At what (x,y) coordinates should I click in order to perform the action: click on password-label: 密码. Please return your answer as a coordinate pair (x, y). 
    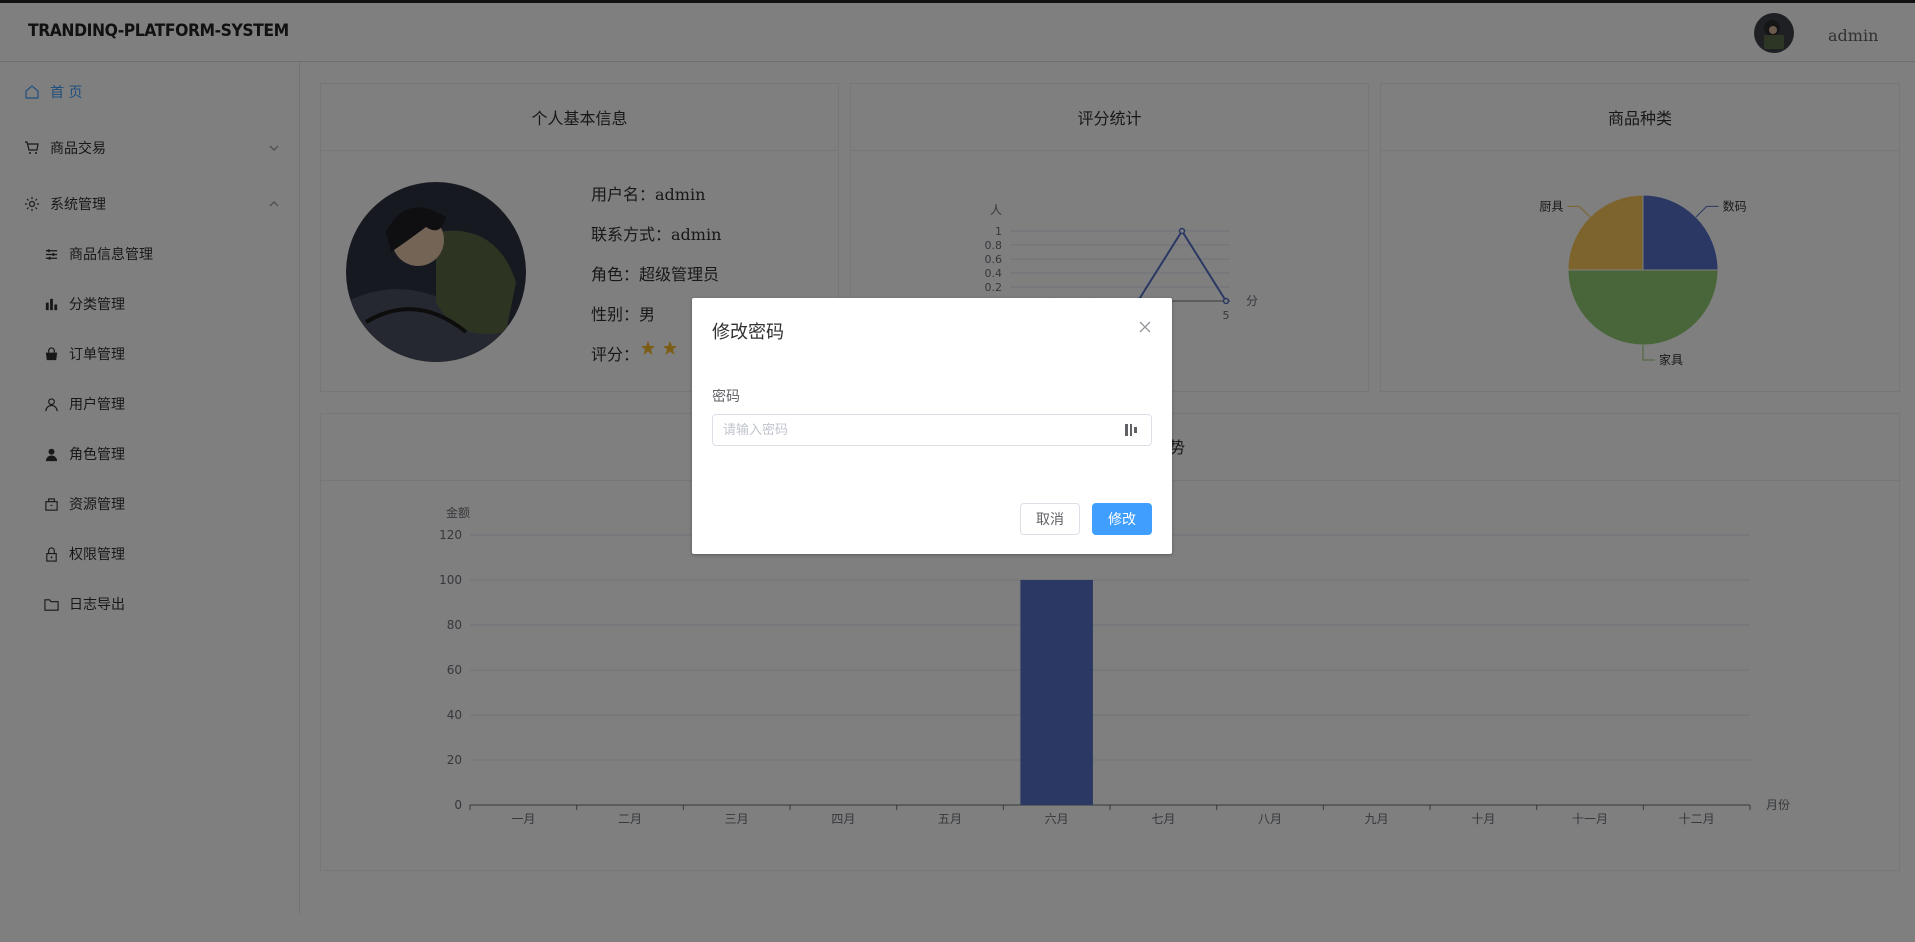
    Looking at the image, I should click on (726, 397).